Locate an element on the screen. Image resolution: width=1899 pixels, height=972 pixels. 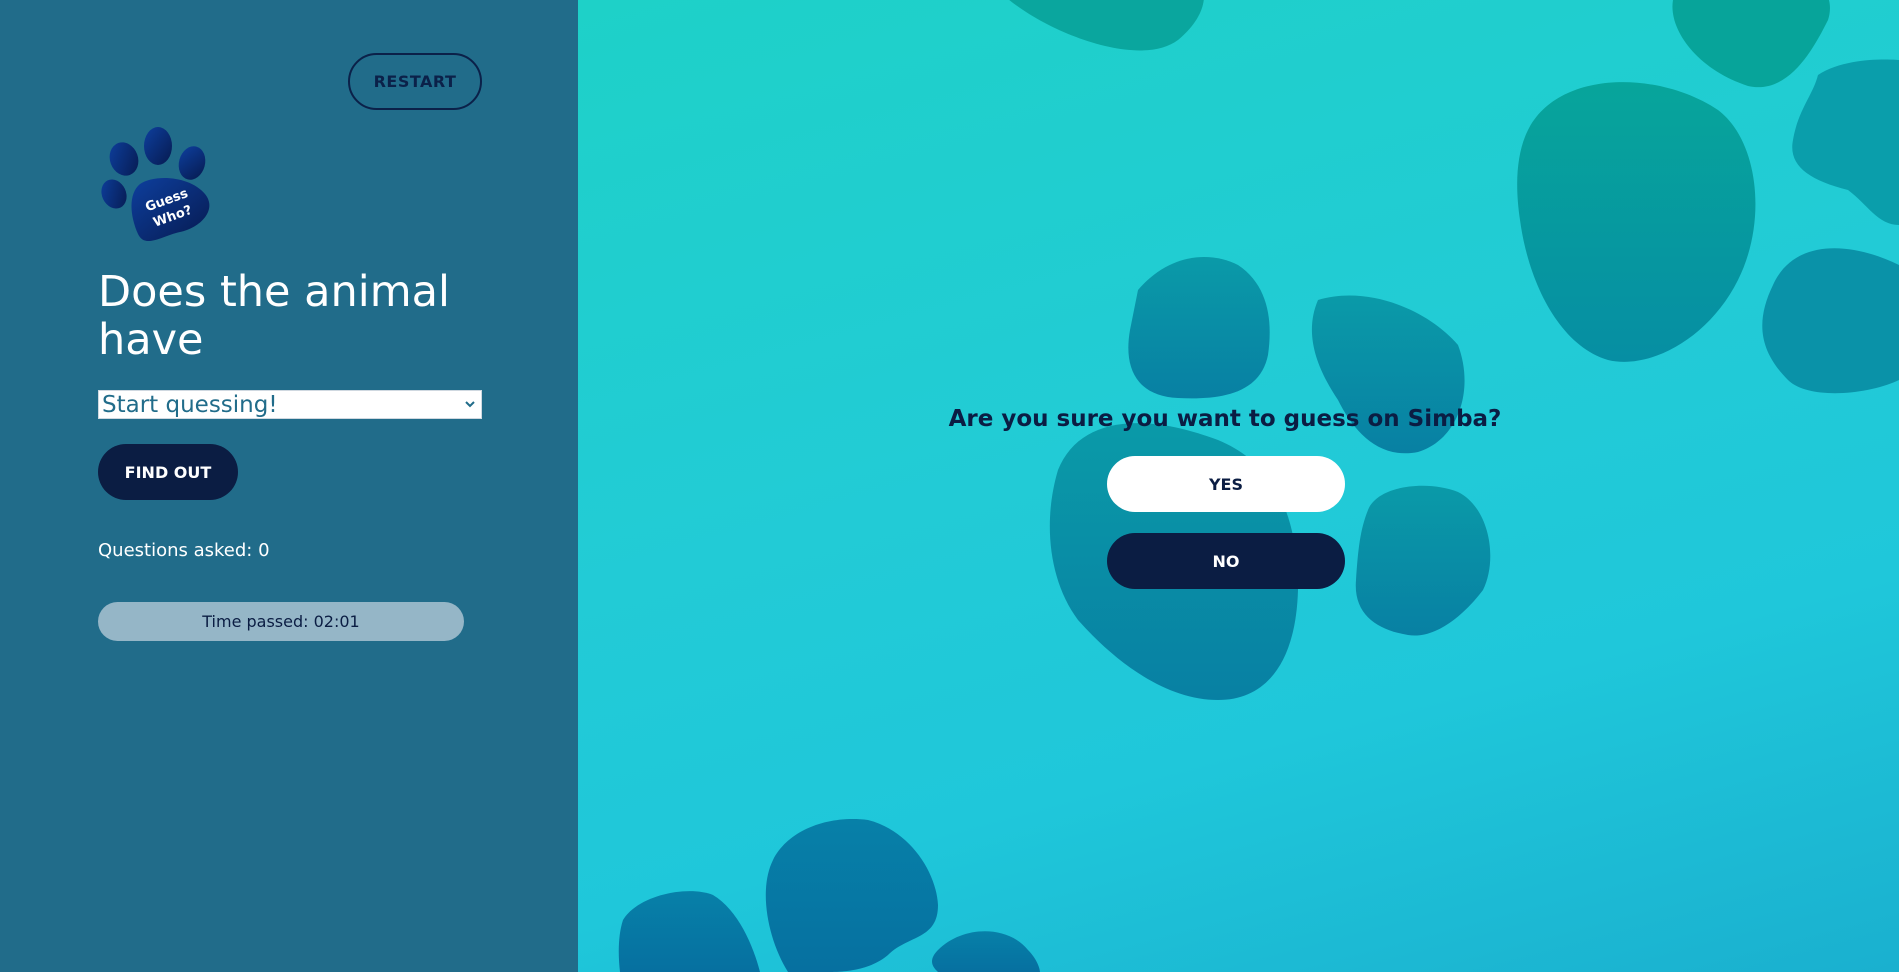
restart-button: RESTART is located at coordinates (415, 81).